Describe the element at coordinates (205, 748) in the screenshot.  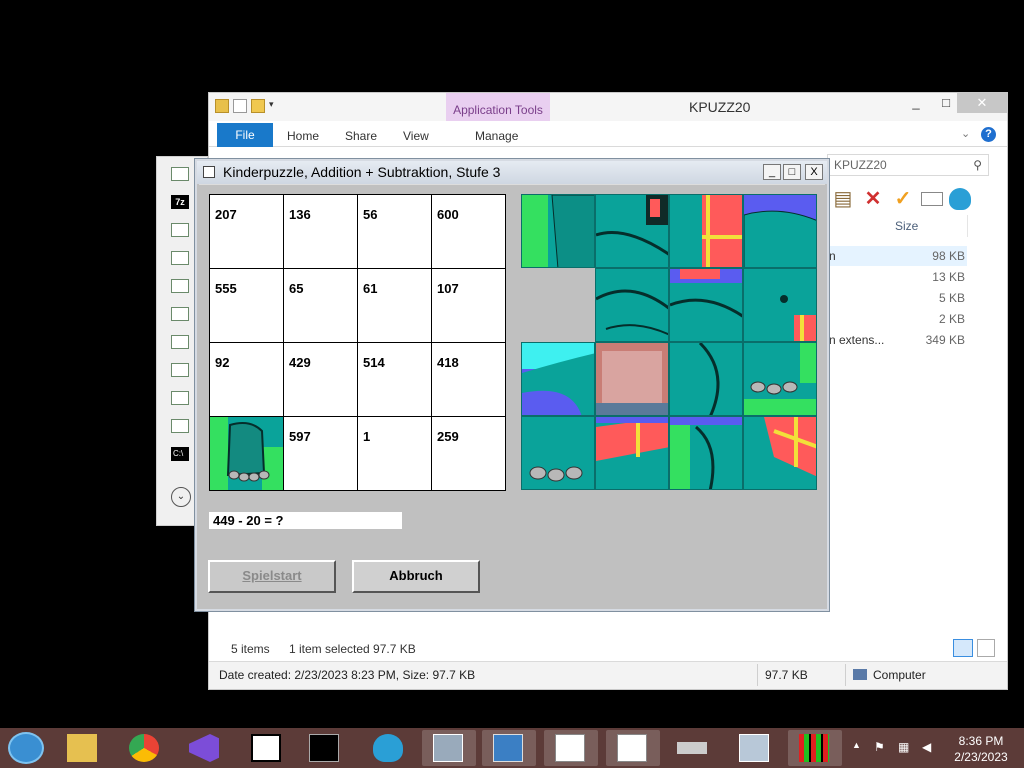
I see `taskbar-visual-studio` at that location.